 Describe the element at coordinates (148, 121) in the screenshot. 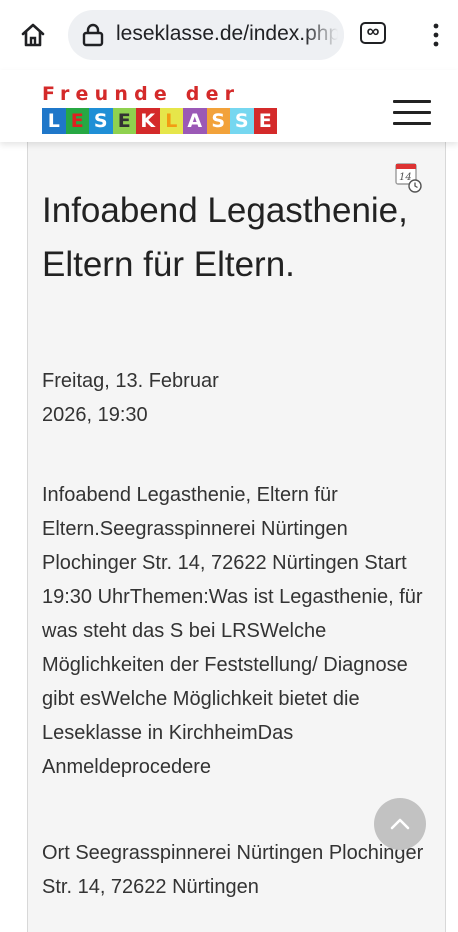

I see `logo-letter: K` at that location.